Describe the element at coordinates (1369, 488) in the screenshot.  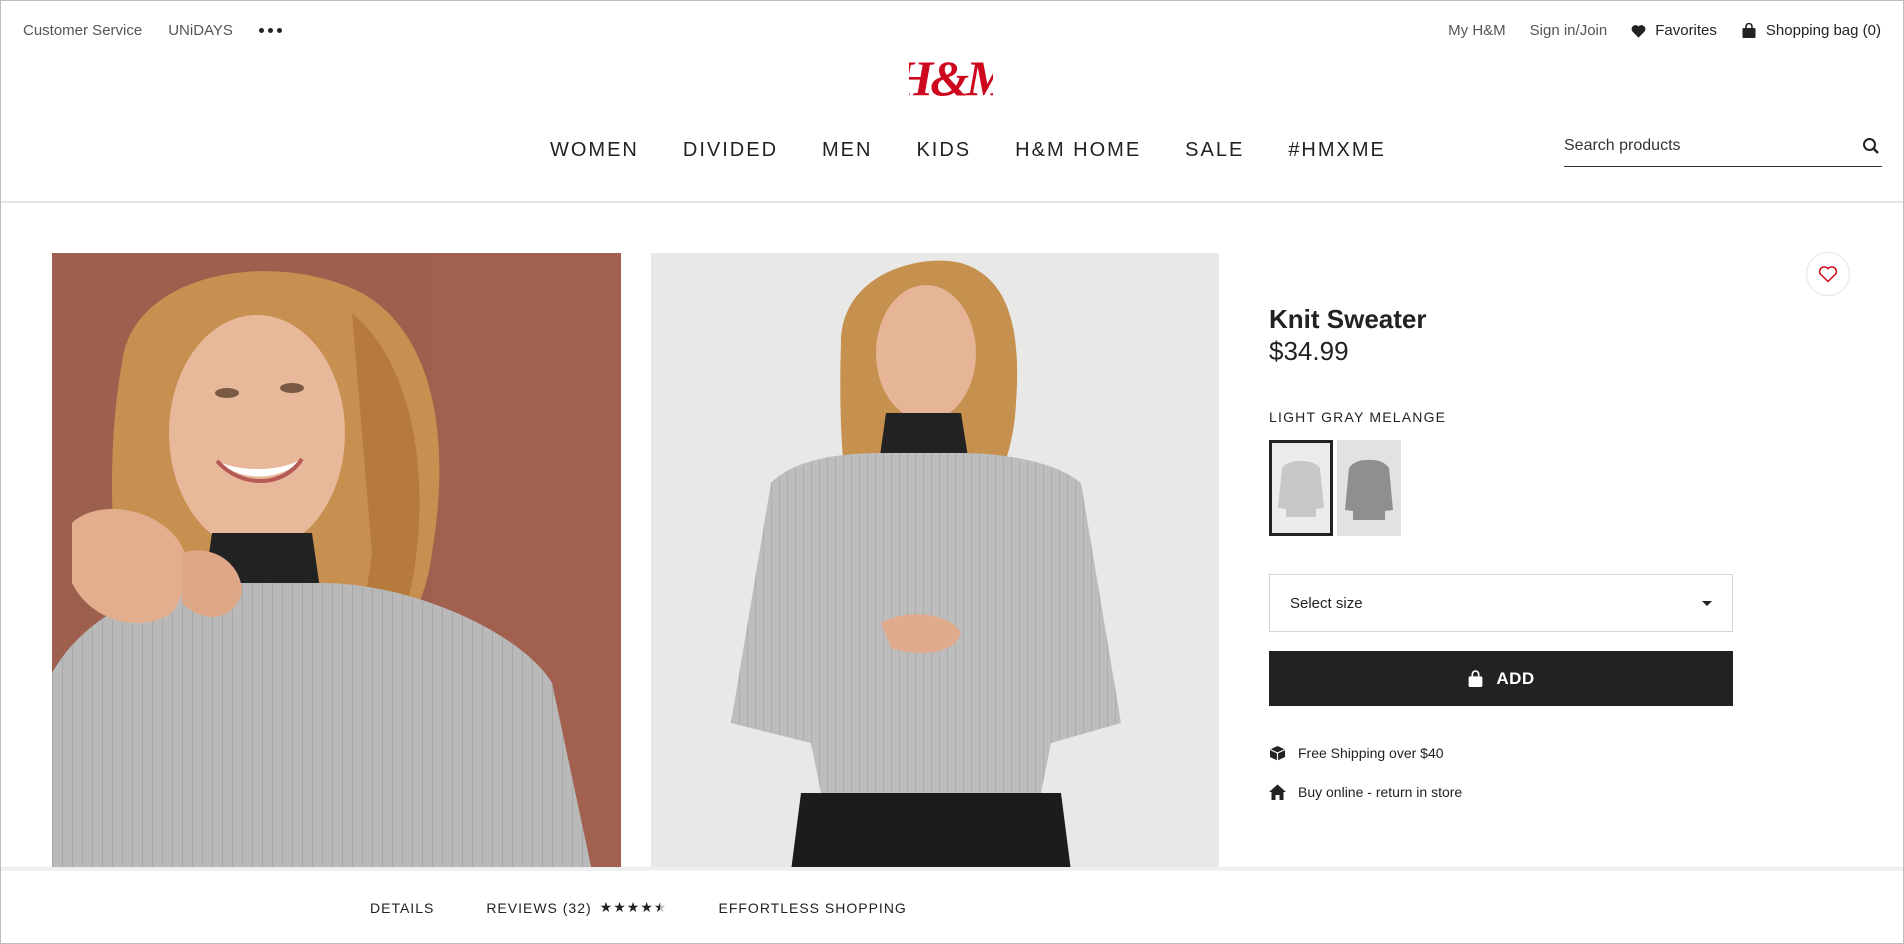
I see `color-swatch-gray` at that location.